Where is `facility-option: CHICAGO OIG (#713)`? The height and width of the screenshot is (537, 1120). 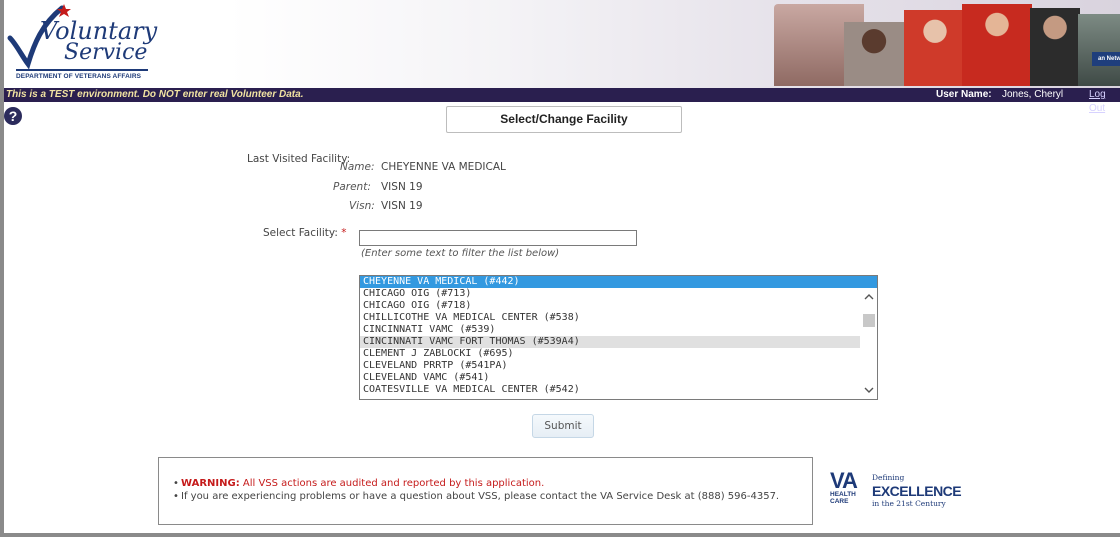 facility-option: CHICAGO OIG (#713) is located at coordinates (610, 294).